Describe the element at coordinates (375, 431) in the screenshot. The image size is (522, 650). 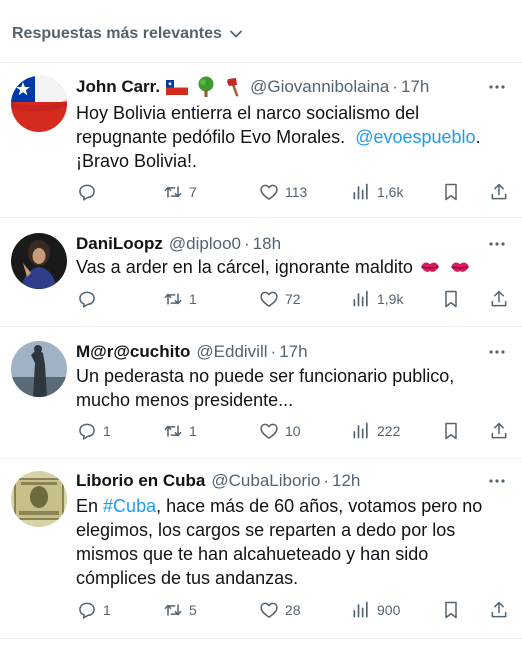
I see `views-button: 222` at that location.